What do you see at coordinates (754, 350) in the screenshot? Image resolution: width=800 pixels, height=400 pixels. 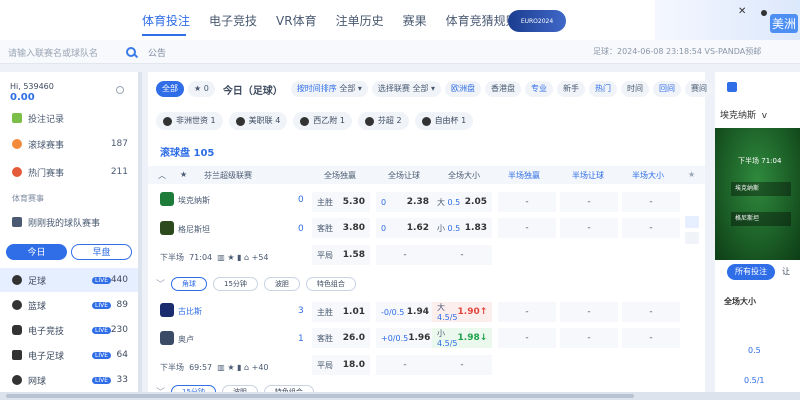 I see `ou-line: 0.5` at bounding box center [754, 350].